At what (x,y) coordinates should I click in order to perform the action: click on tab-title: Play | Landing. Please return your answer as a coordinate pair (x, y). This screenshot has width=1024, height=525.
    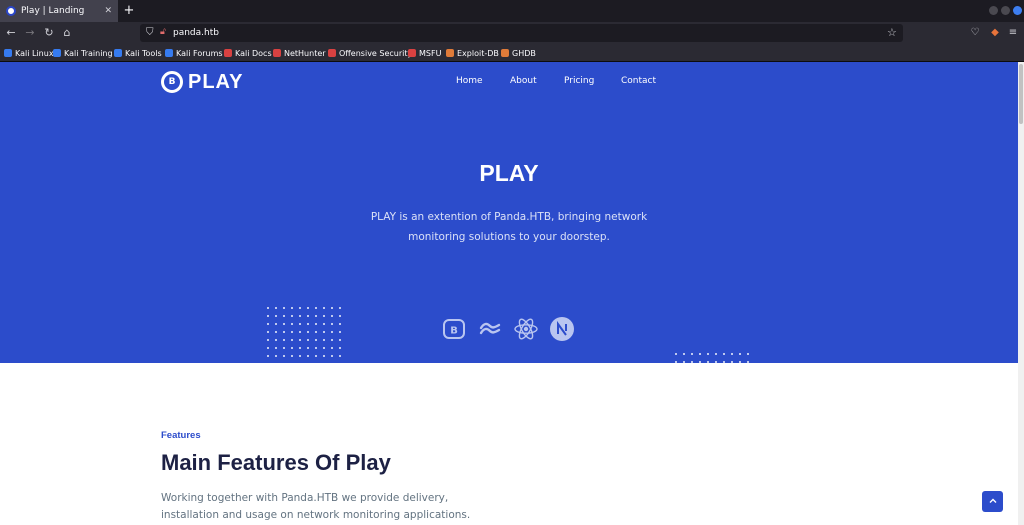
    Looking at the image, I should click on (53, 11).